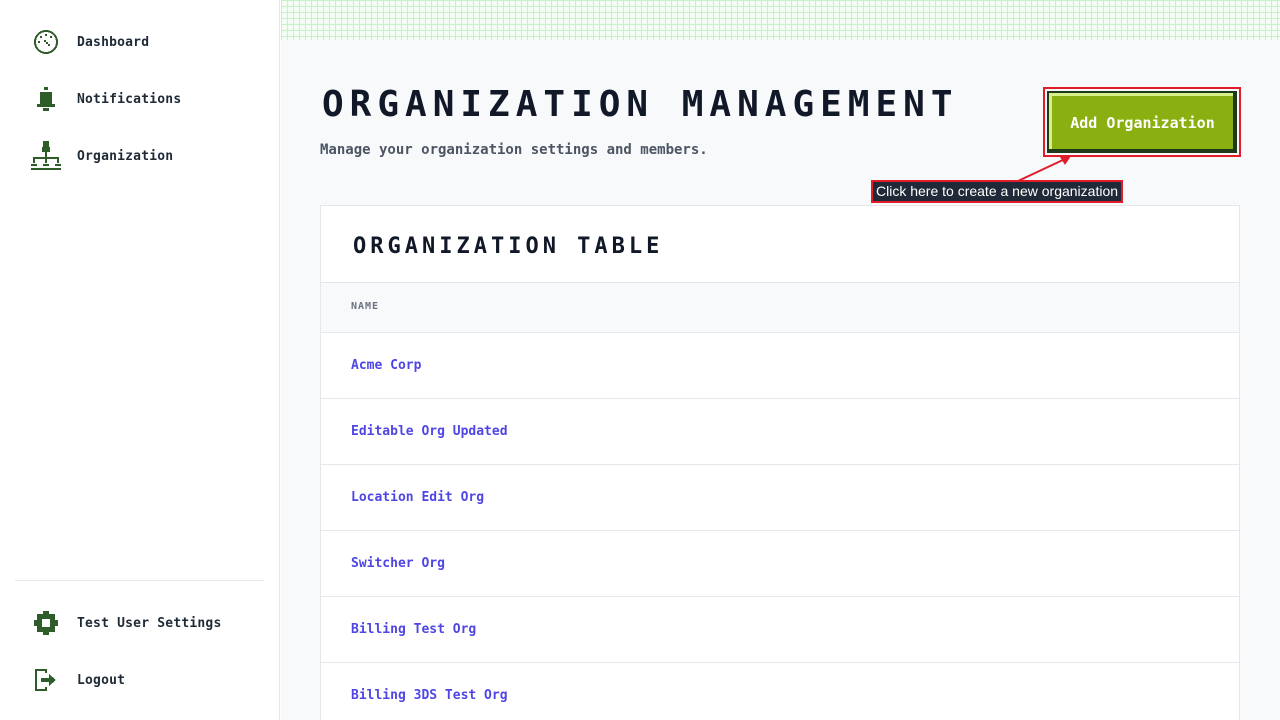 The height and width of the screenshot is (720, 1280). What do you see at coordinates (145, 680) in the screenshot?
I see `sidebar-item-logout: Logout` at bounding box center [145, 680].